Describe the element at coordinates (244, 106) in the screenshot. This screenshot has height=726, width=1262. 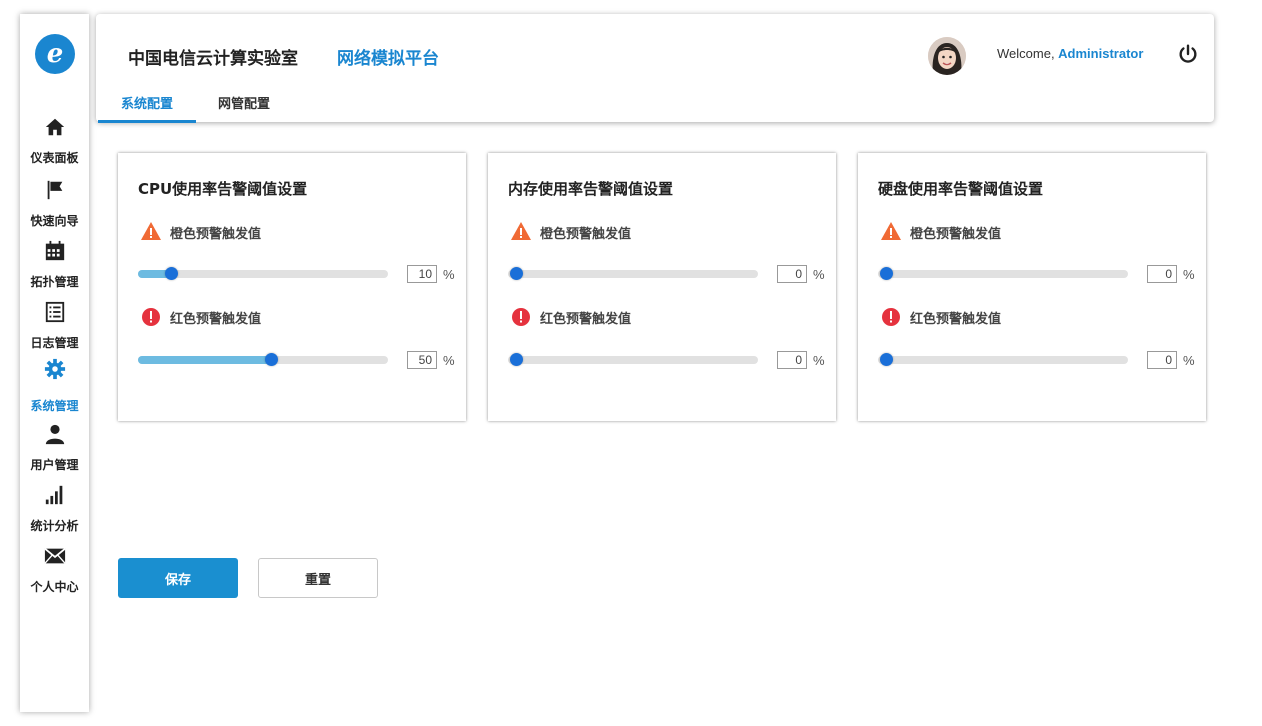
I see `tab-network-config: 网管配置` at that location.